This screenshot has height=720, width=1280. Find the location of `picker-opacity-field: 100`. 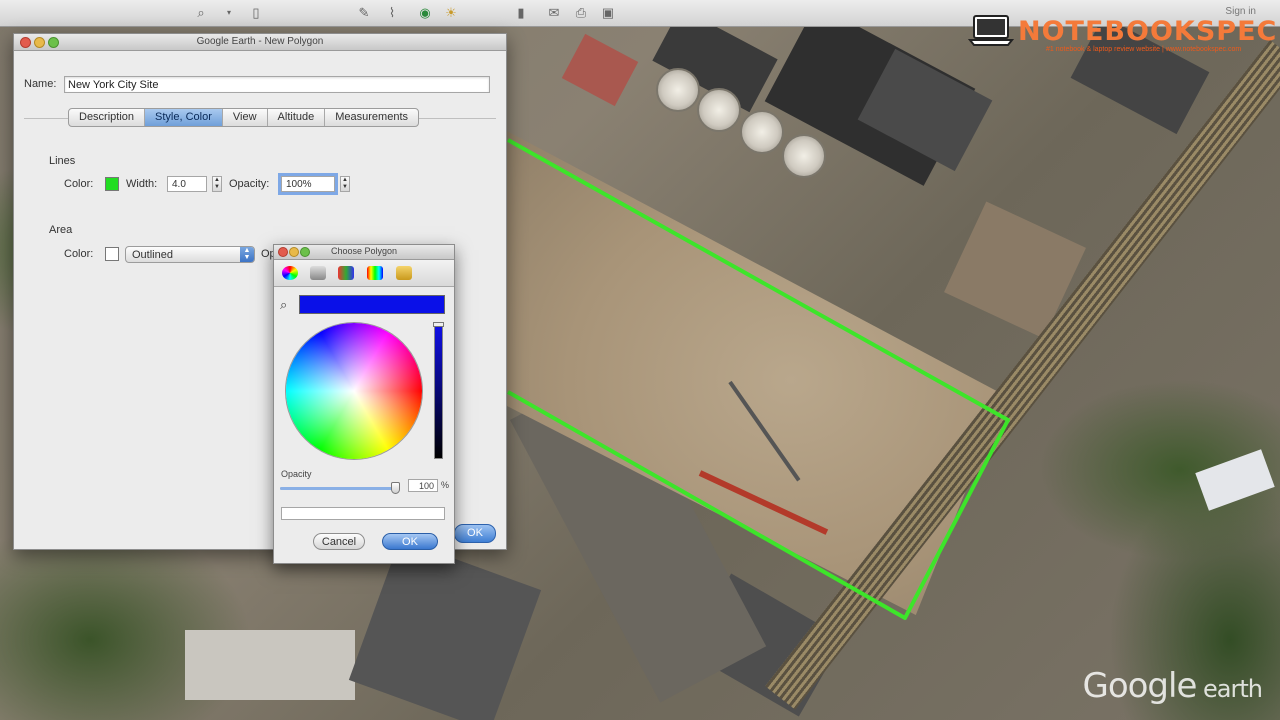

picker-opacity-field: 100 is located at coordinates (423, 485).